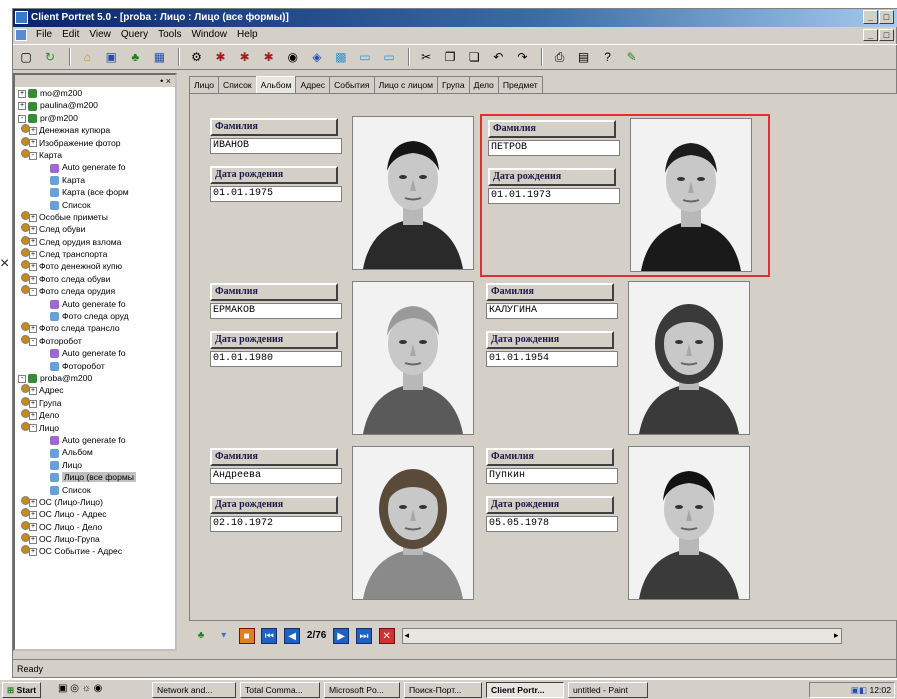 The height and width of the screenshot is (699, 897). Describe the element at coordinates (584, 57) in the screenshot. I see `preview-icon: ▤` at that location.